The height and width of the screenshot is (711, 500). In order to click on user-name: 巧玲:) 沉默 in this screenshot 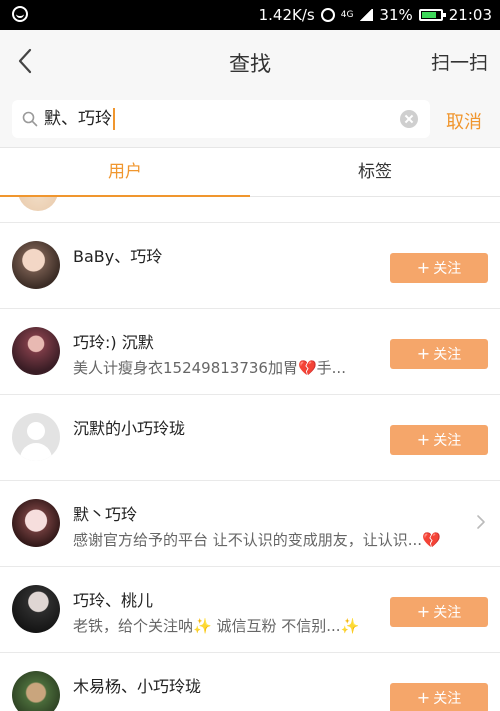, I will do `click(113, 342)`.